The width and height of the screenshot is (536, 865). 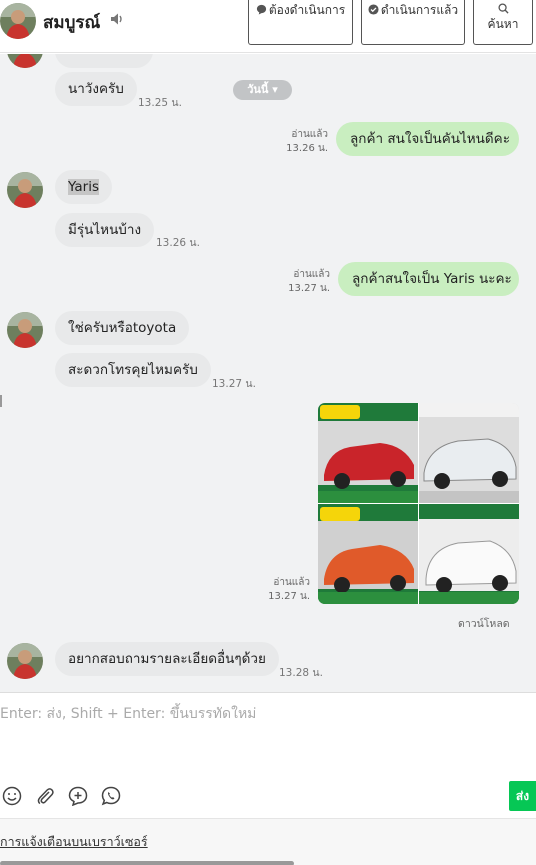 What do you see at coordinates (484, 623) in the screenshot?
I see `download-link: ดาวน์โหลด` at bounding box center [484, 623].